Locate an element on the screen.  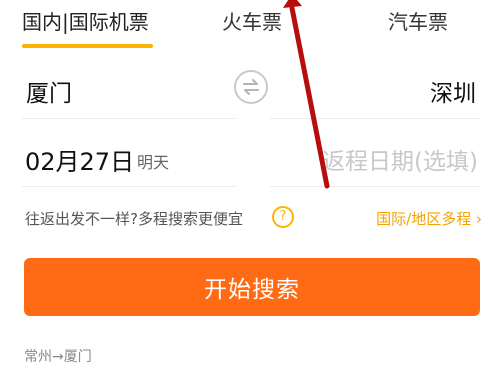
active-tab-indicator is located at coordinates (87, 46).